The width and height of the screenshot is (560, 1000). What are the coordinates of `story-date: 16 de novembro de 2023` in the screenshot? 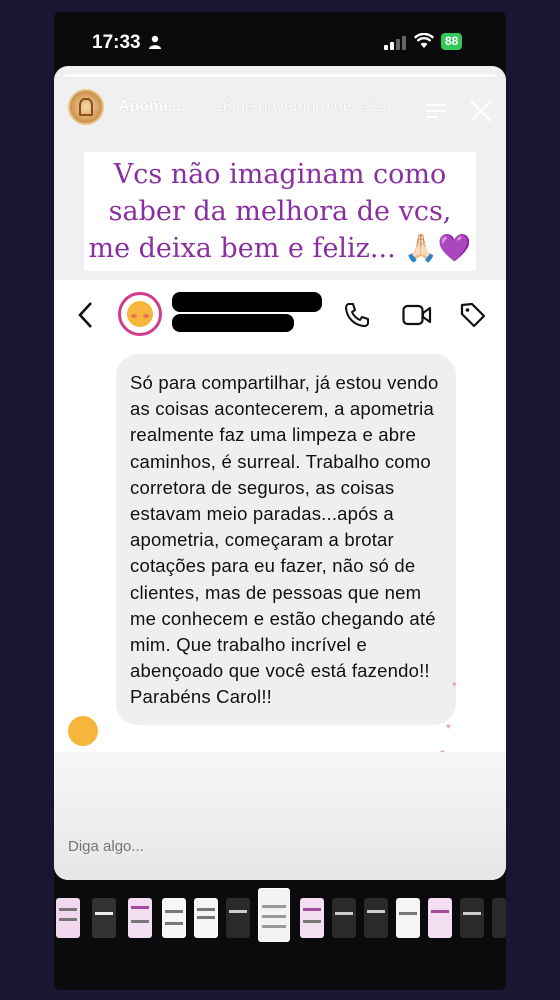 It's located at (303, 106).